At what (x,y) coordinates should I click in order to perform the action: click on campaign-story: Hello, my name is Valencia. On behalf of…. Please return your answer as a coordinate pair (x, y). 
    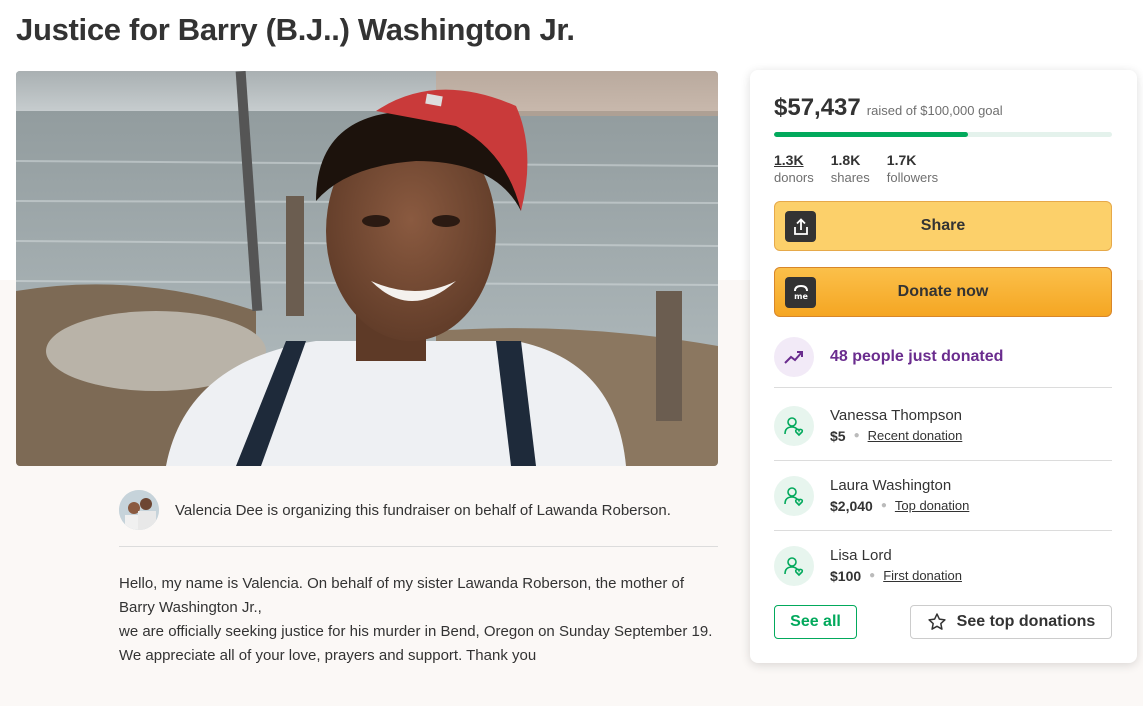
    Looking at the image, I should click on (419, 620).